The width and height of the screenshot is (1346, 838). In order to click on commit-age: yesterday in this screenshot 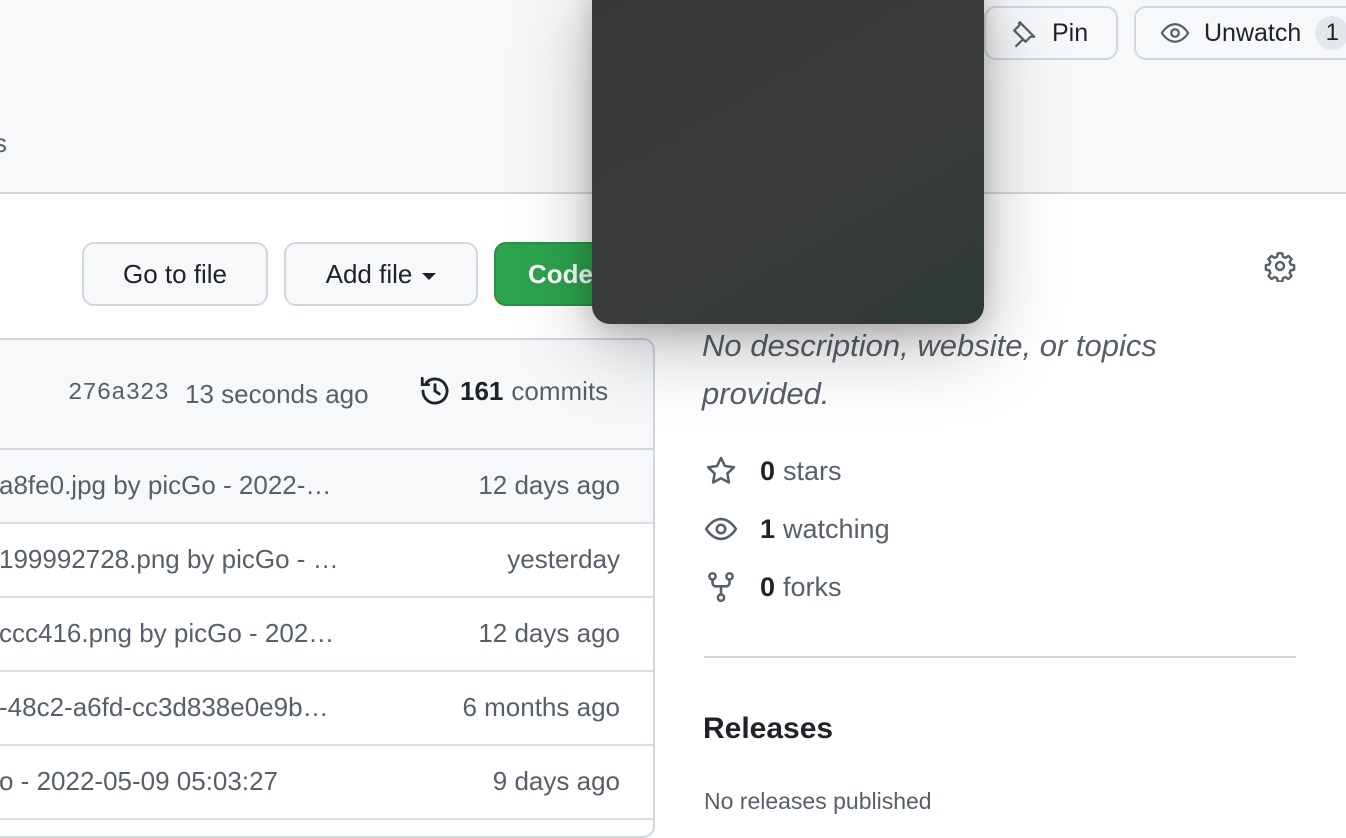, I will do `click(563, 559)`.